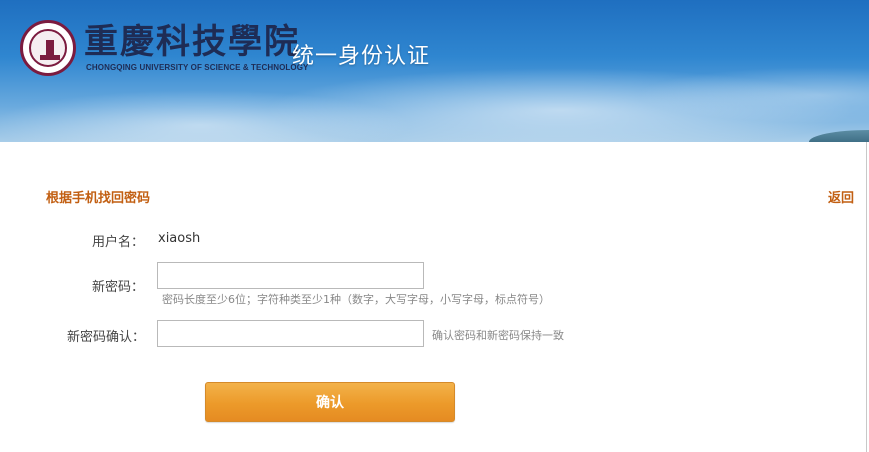 The width and height of the screenshot is (869, 452). I want to click on school-seal-logo, so click(48, 48).